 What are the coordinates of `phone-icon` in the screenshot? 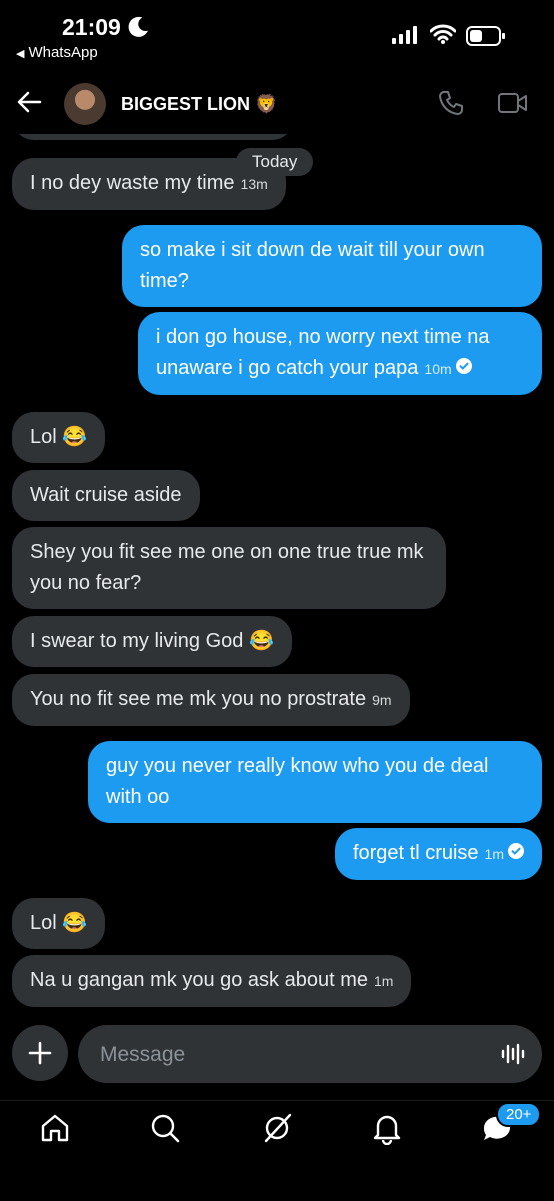 It's located at (451, 105).